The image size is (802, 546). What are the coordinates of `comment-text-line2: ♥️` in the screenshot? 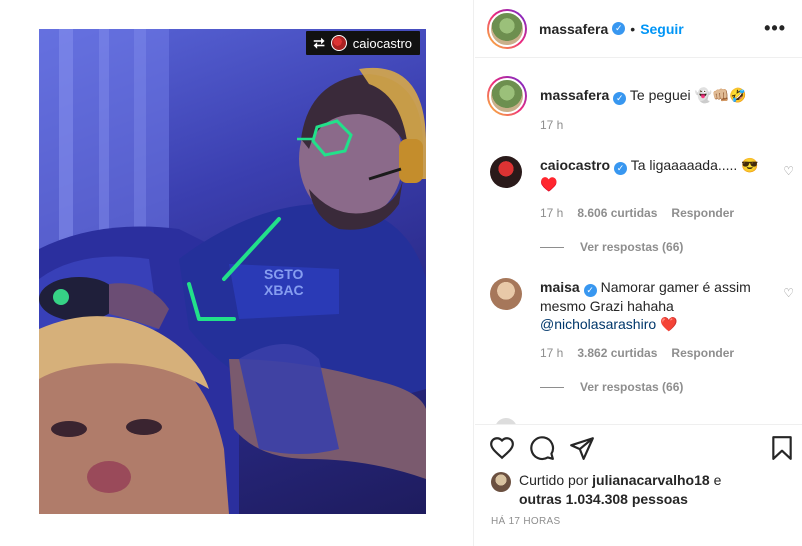 It's located at (549, 183).